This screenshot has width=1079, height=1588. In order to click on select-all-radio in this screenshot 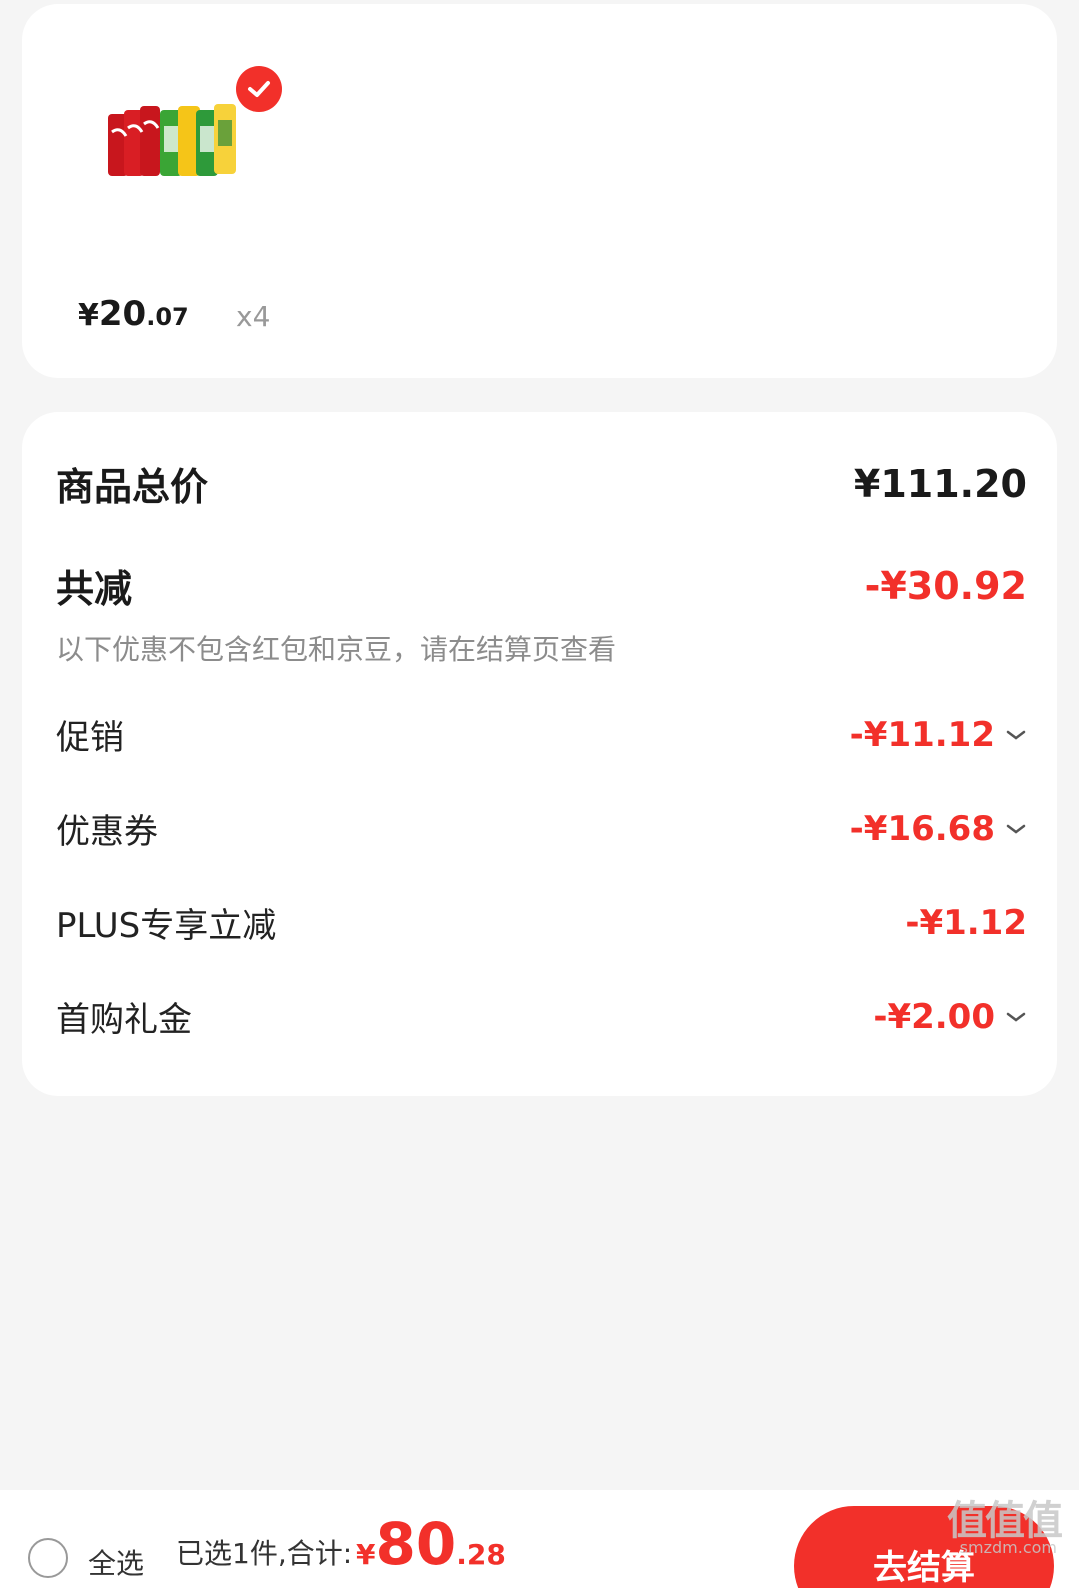, I will do `click(48, 1558)`.